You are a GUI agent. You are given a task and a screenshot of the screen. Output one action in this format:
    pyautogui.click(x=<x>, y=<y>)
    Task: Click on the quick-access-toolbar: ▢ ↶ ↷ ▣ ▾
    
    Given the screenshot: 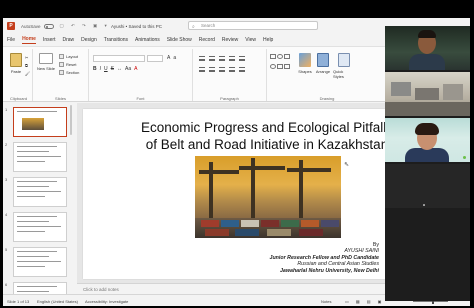 What is the action you would take?
    pyautogui.click(x=85, y=26)
    